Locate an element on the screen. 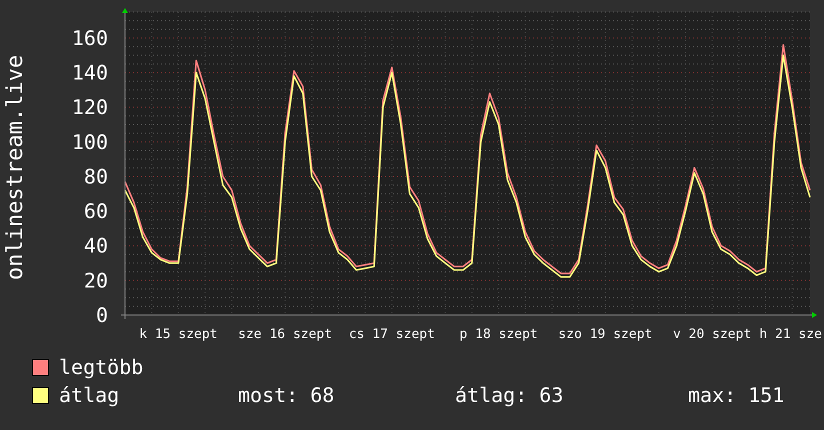 The width and height of the screenshot is (824, 430). legend-stat: max: 151 is located at coordinates (736, 395).